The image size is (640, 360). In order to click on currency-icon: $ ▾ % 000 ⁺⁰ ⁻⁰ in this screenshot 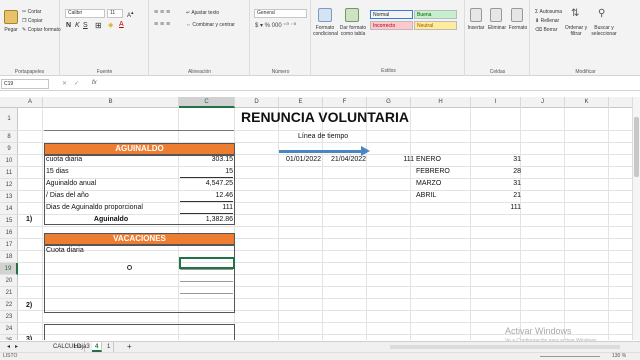, I will do `click(275, 25)`.